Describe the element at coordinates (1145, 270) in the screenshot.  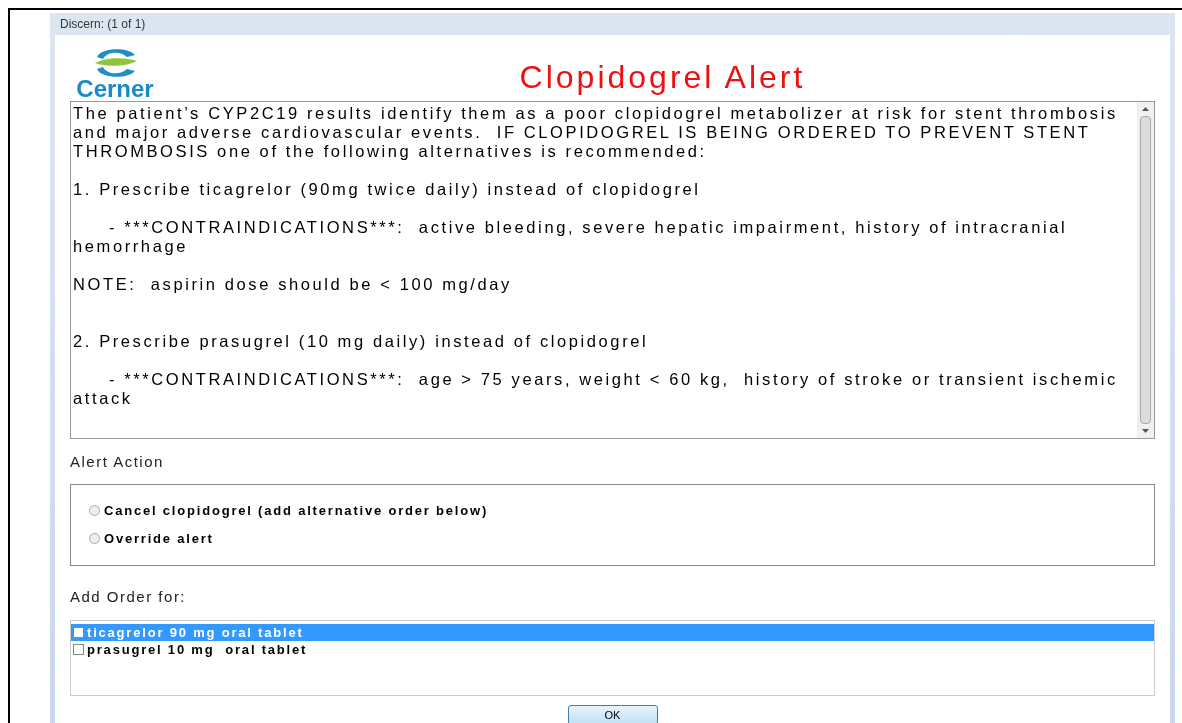
I see `scrollbar` at that location.